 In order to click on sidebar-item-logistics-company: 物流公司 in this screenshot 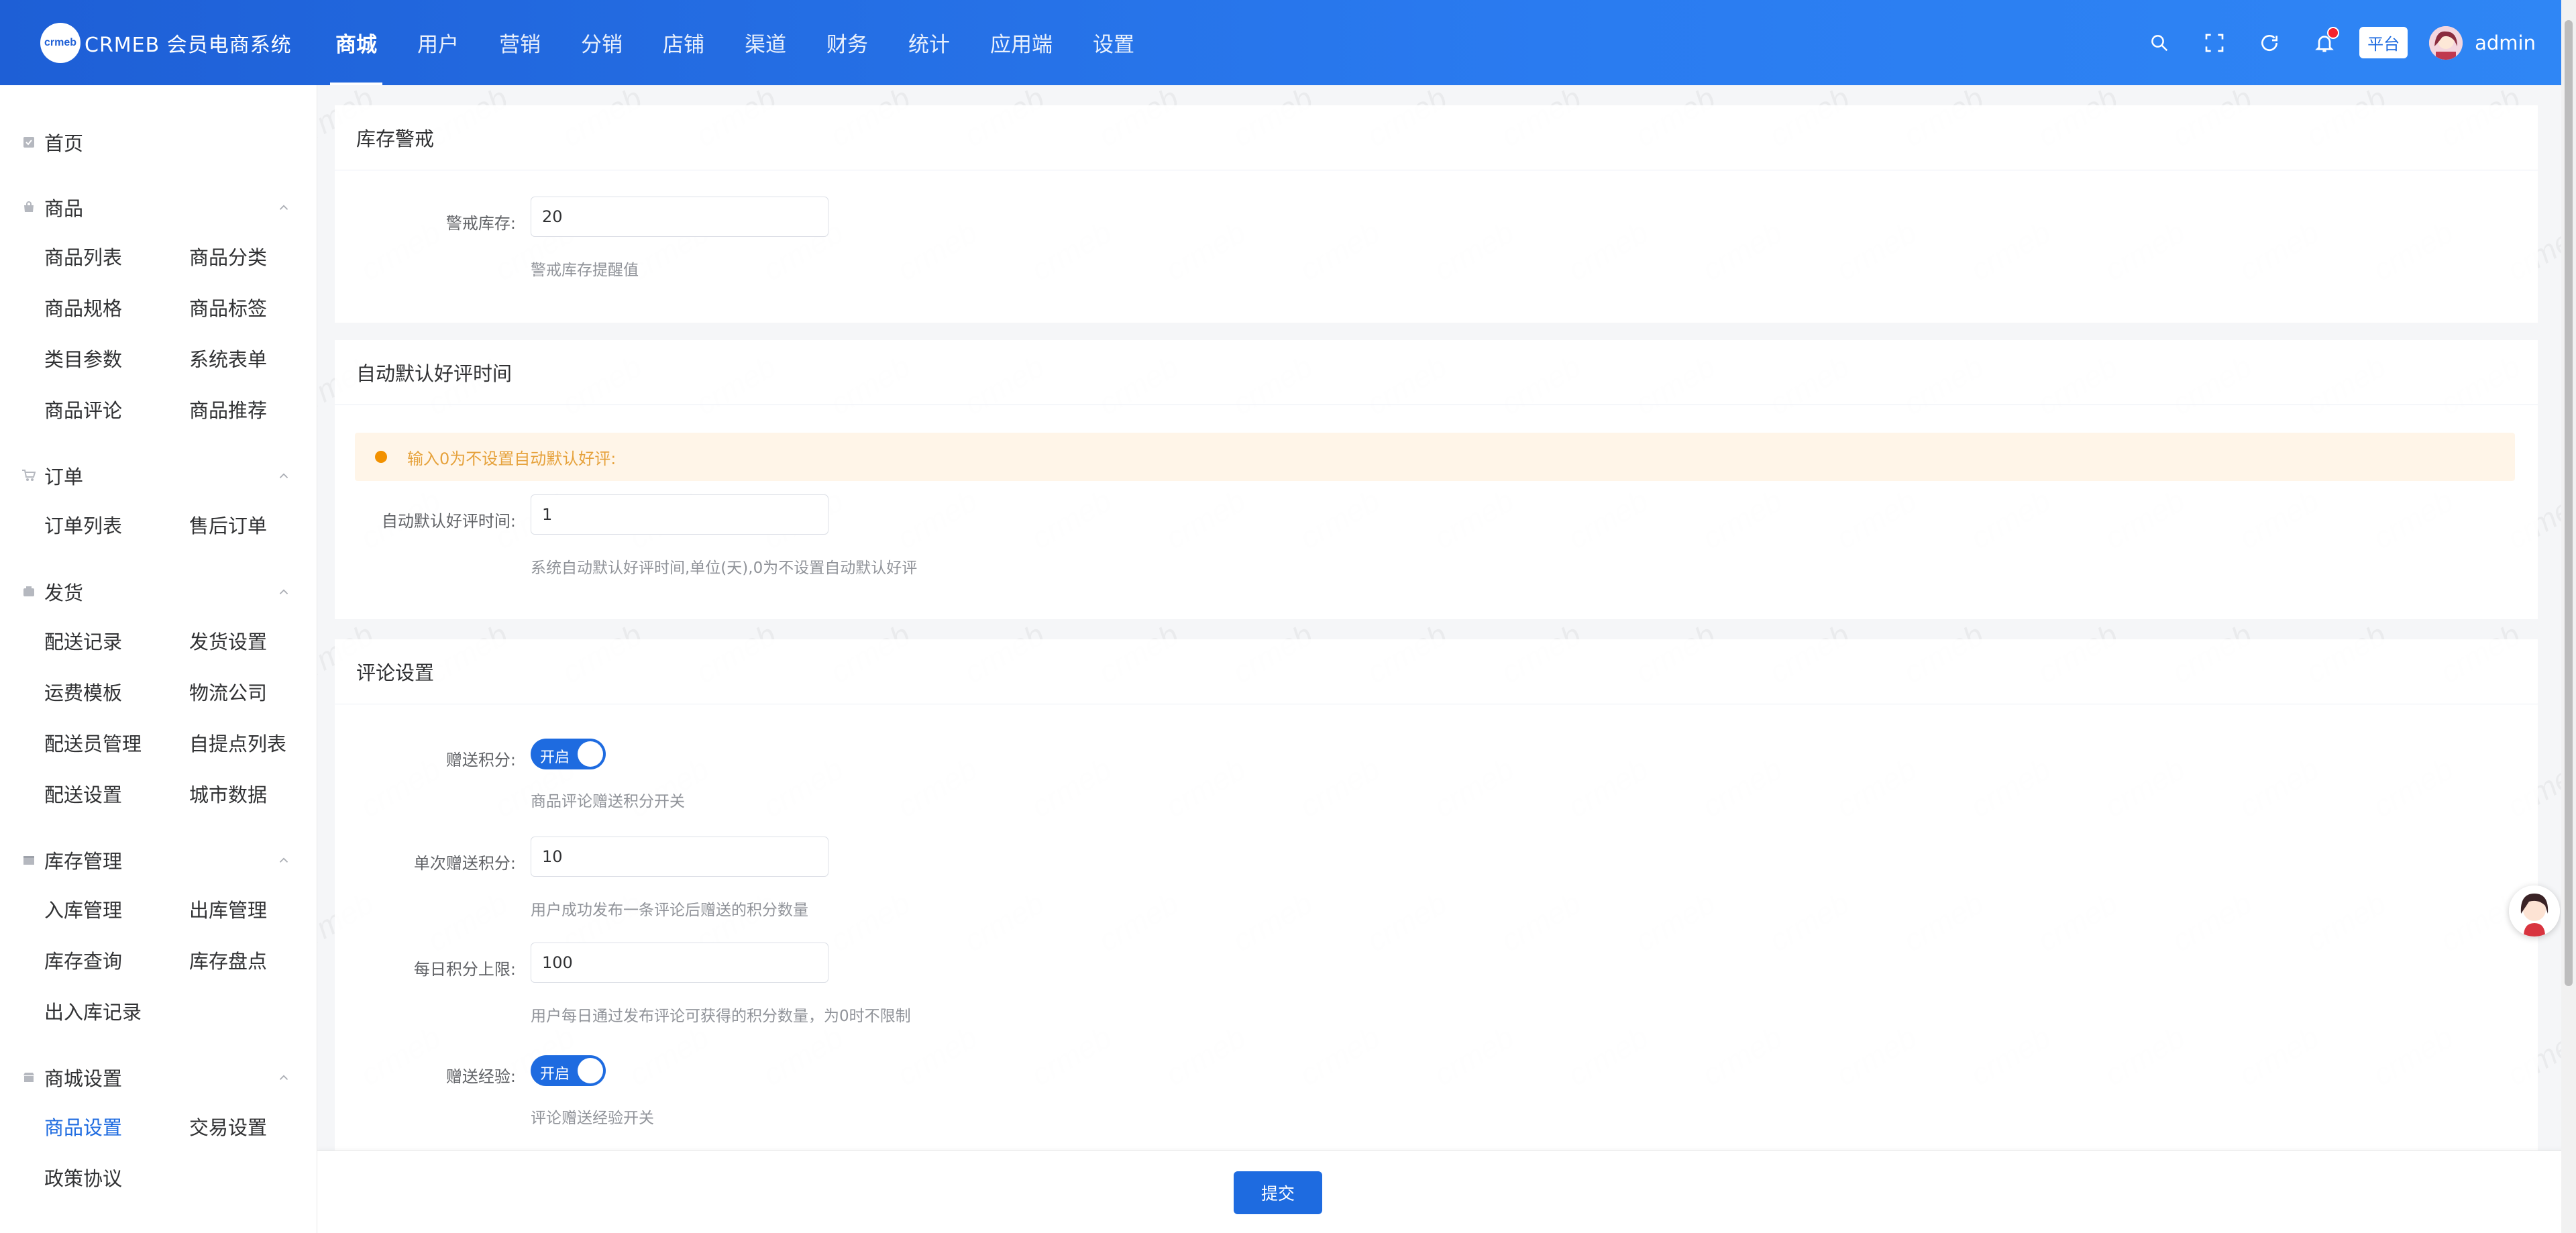, I will do `click(261, 692)`.